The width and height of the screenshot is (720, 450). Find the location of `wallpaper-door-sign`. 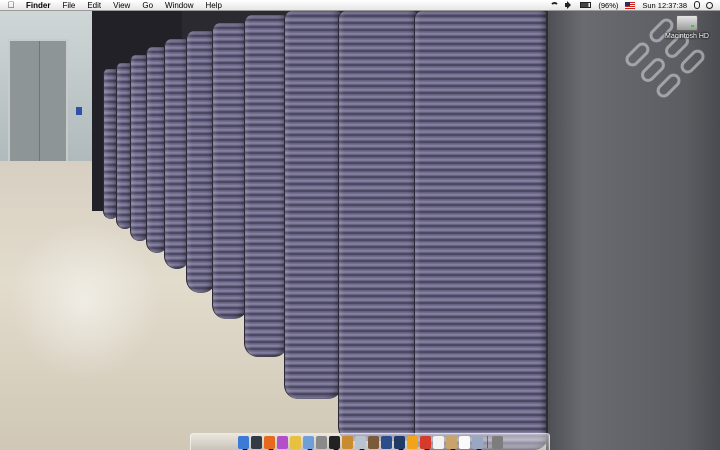

wallpaper-door-sign is located at coordinates (79, 111).